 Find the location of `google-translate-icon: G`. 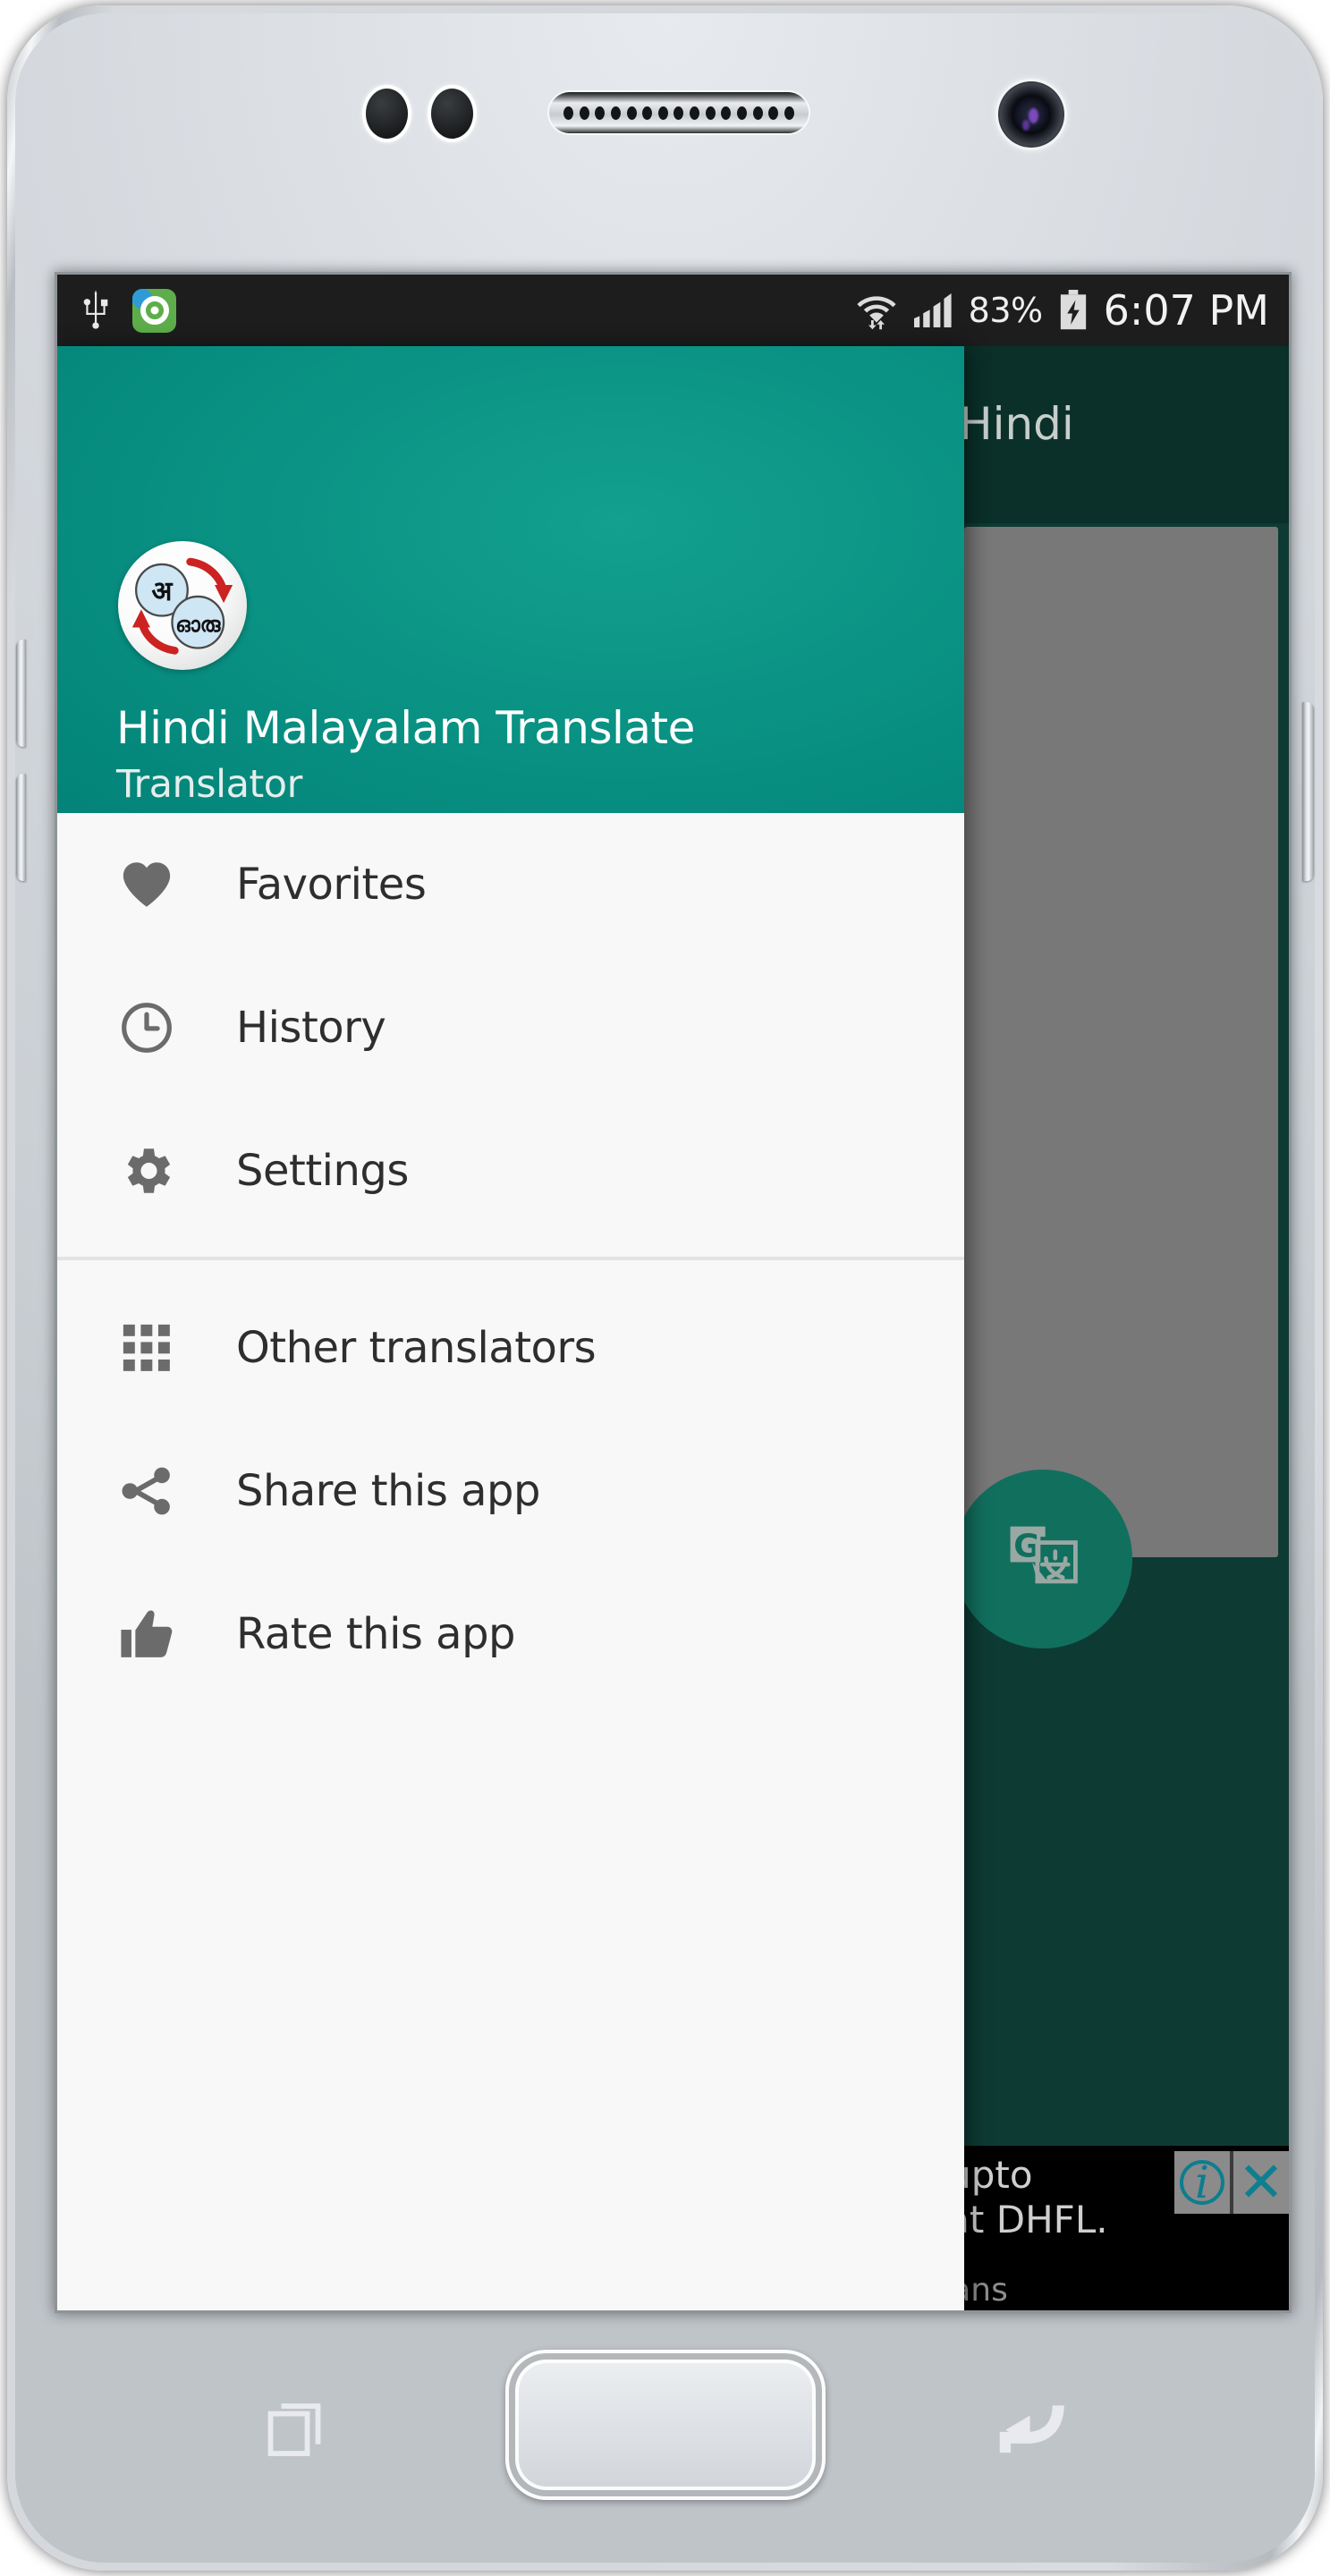

google-translate-icon: G is located at coordinates (1044, 1555).